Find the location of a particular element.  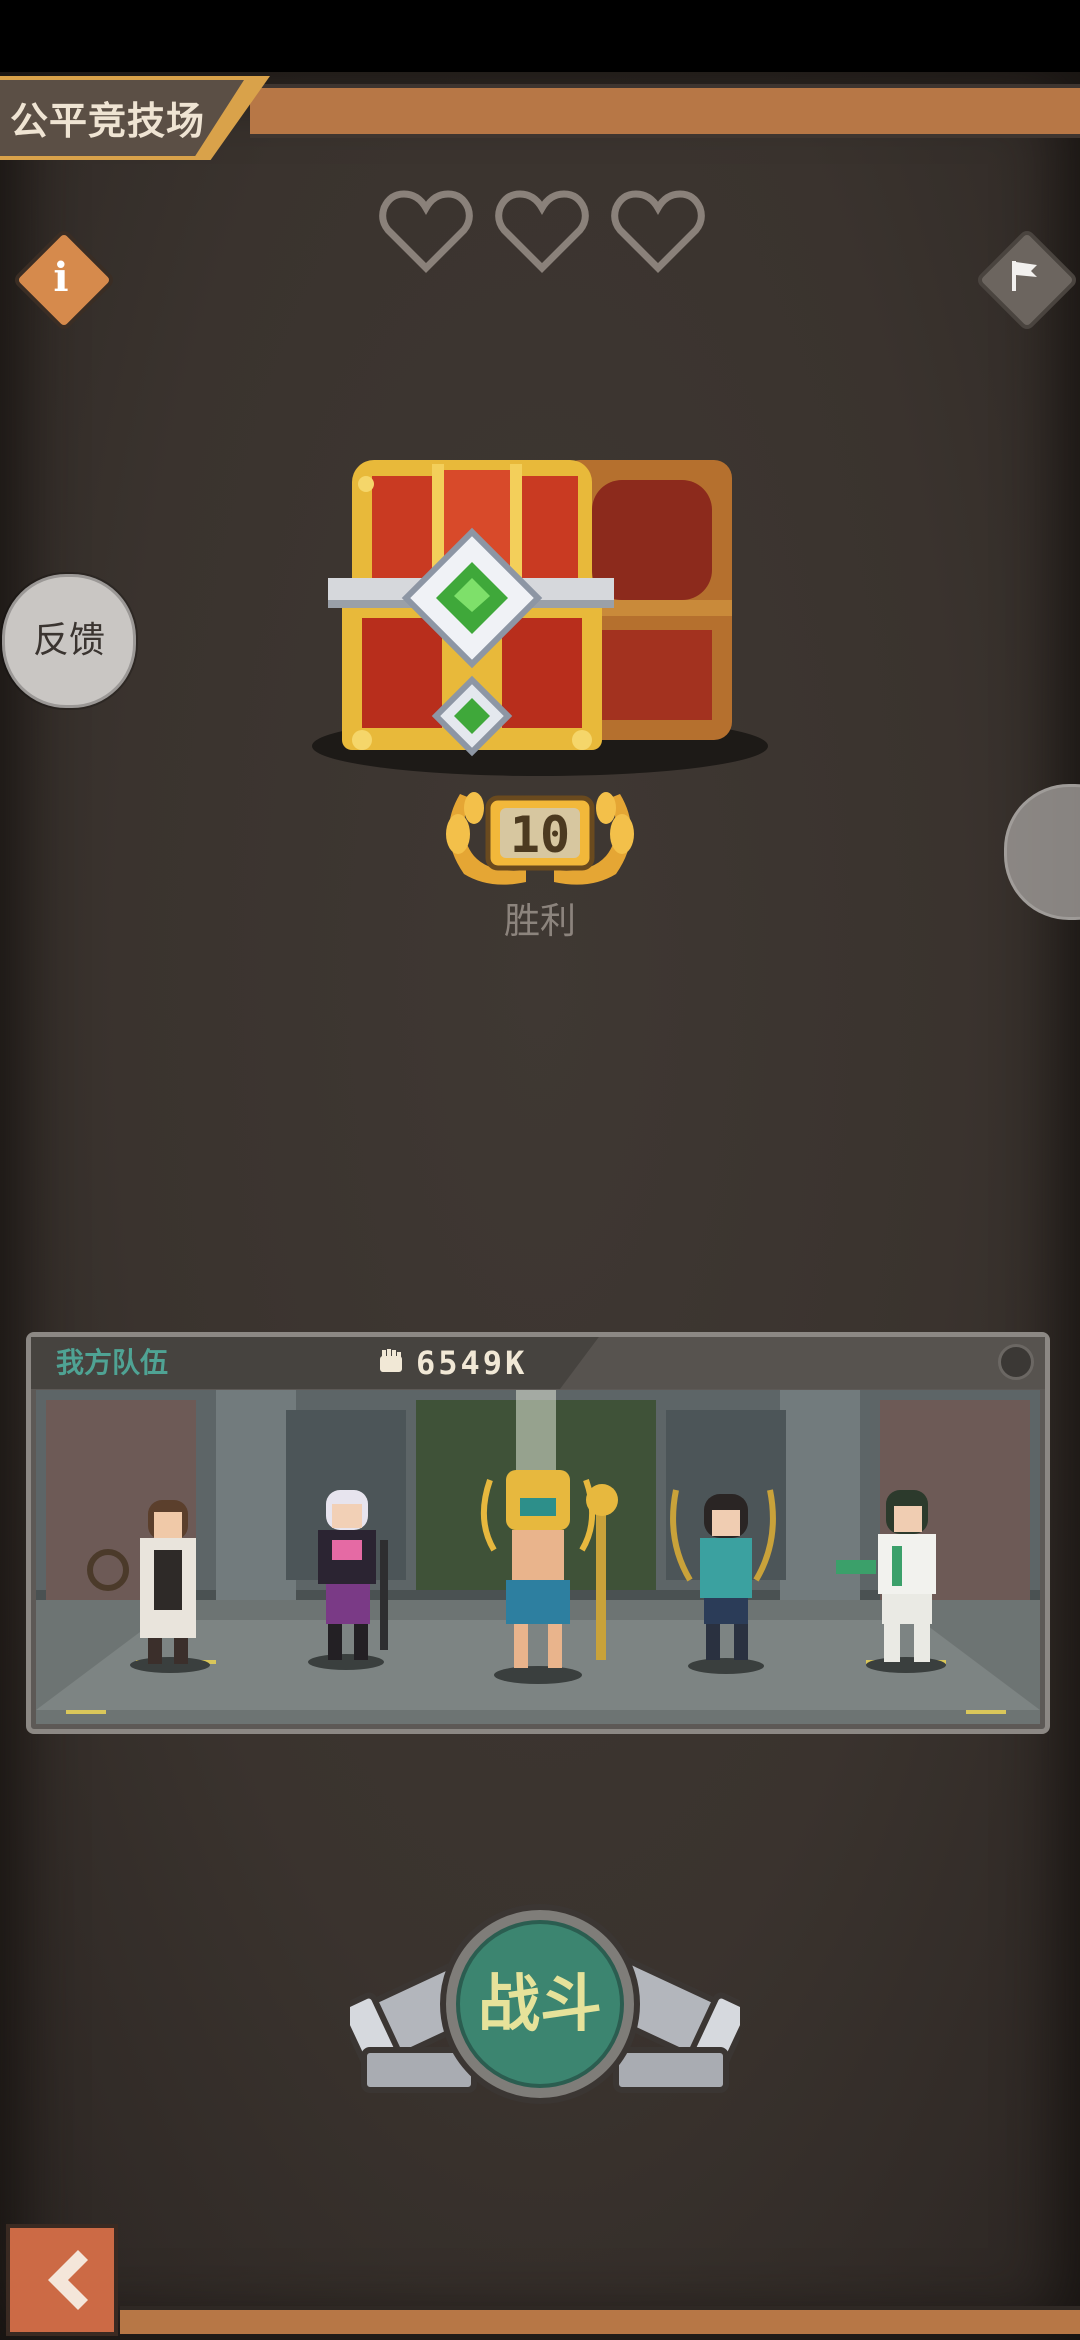

fist-icon is located at coordinates (391, 1360).